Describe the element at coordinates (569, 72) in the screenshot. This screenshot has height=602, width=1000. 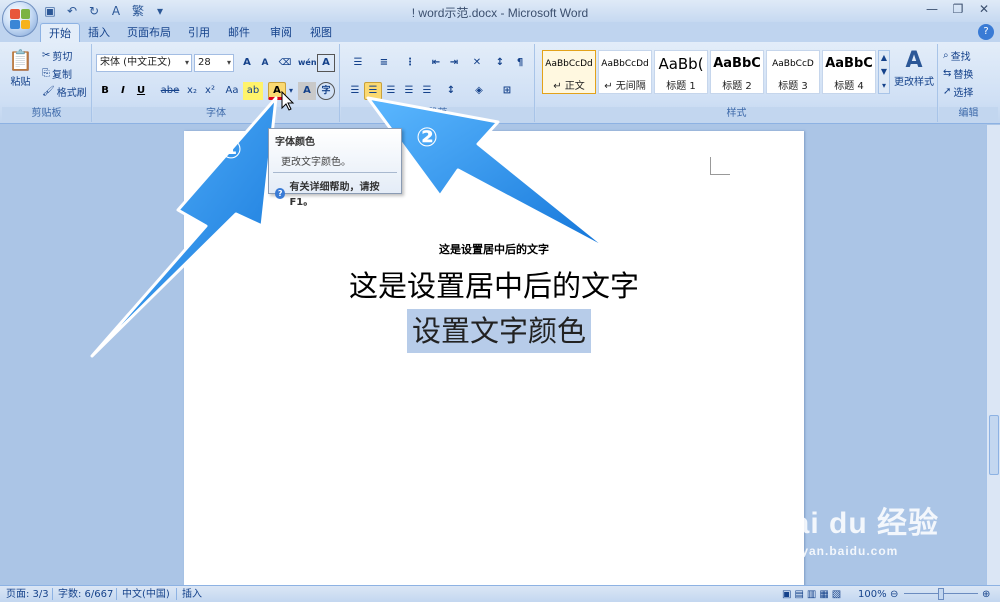
I see `style-normal: AaBbCcDd ↵ 正文` at that location.